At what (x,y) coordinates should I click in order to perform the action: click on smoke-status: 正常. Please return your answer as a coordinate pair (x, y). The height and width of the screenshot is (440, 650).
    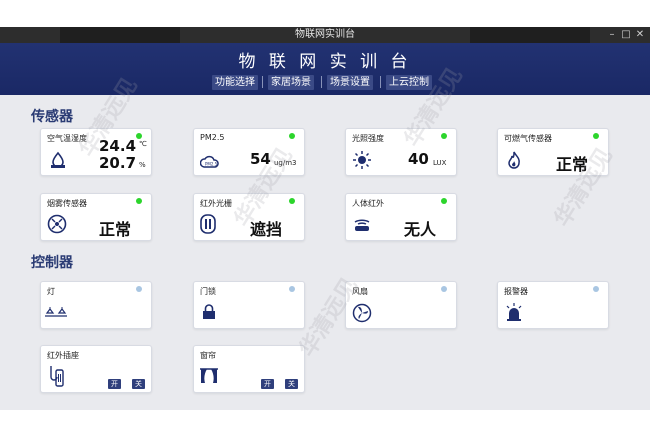
    Looking at the image, I should click on (115, 229).